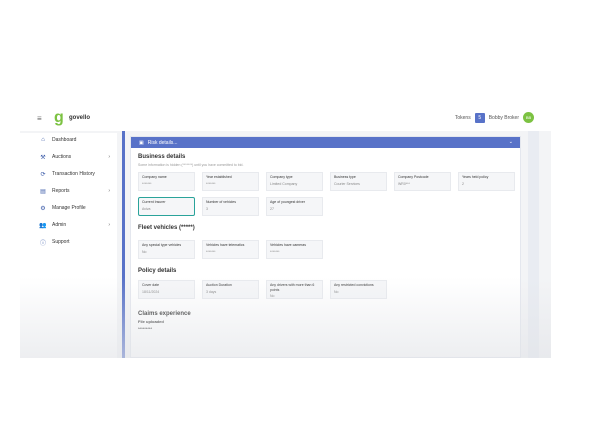 The image size is (596, 444). I want to click on field-label: Year established, so click(219, 177).